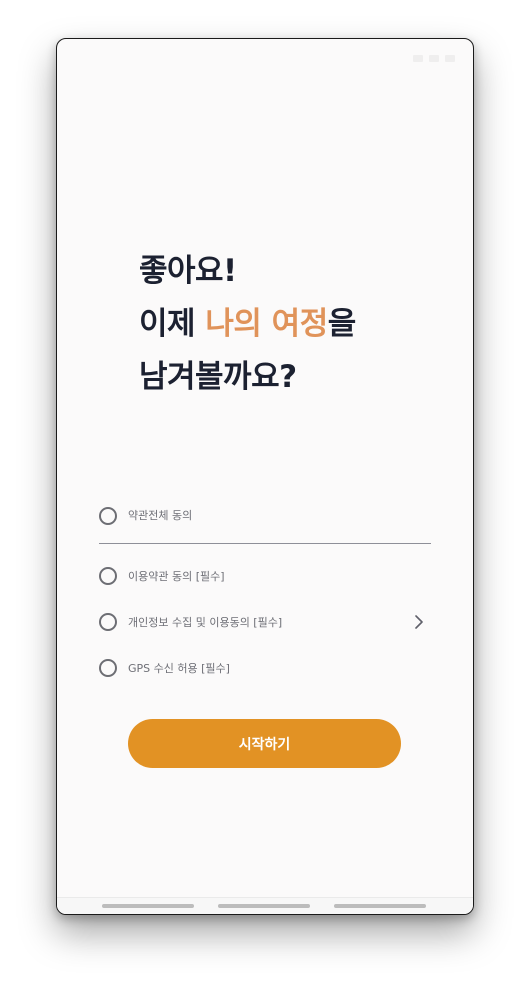 Image resolution: width=528 pixels, height=987 pixels. I want to click on headline-line-2-after: 을, so click(342, 324).